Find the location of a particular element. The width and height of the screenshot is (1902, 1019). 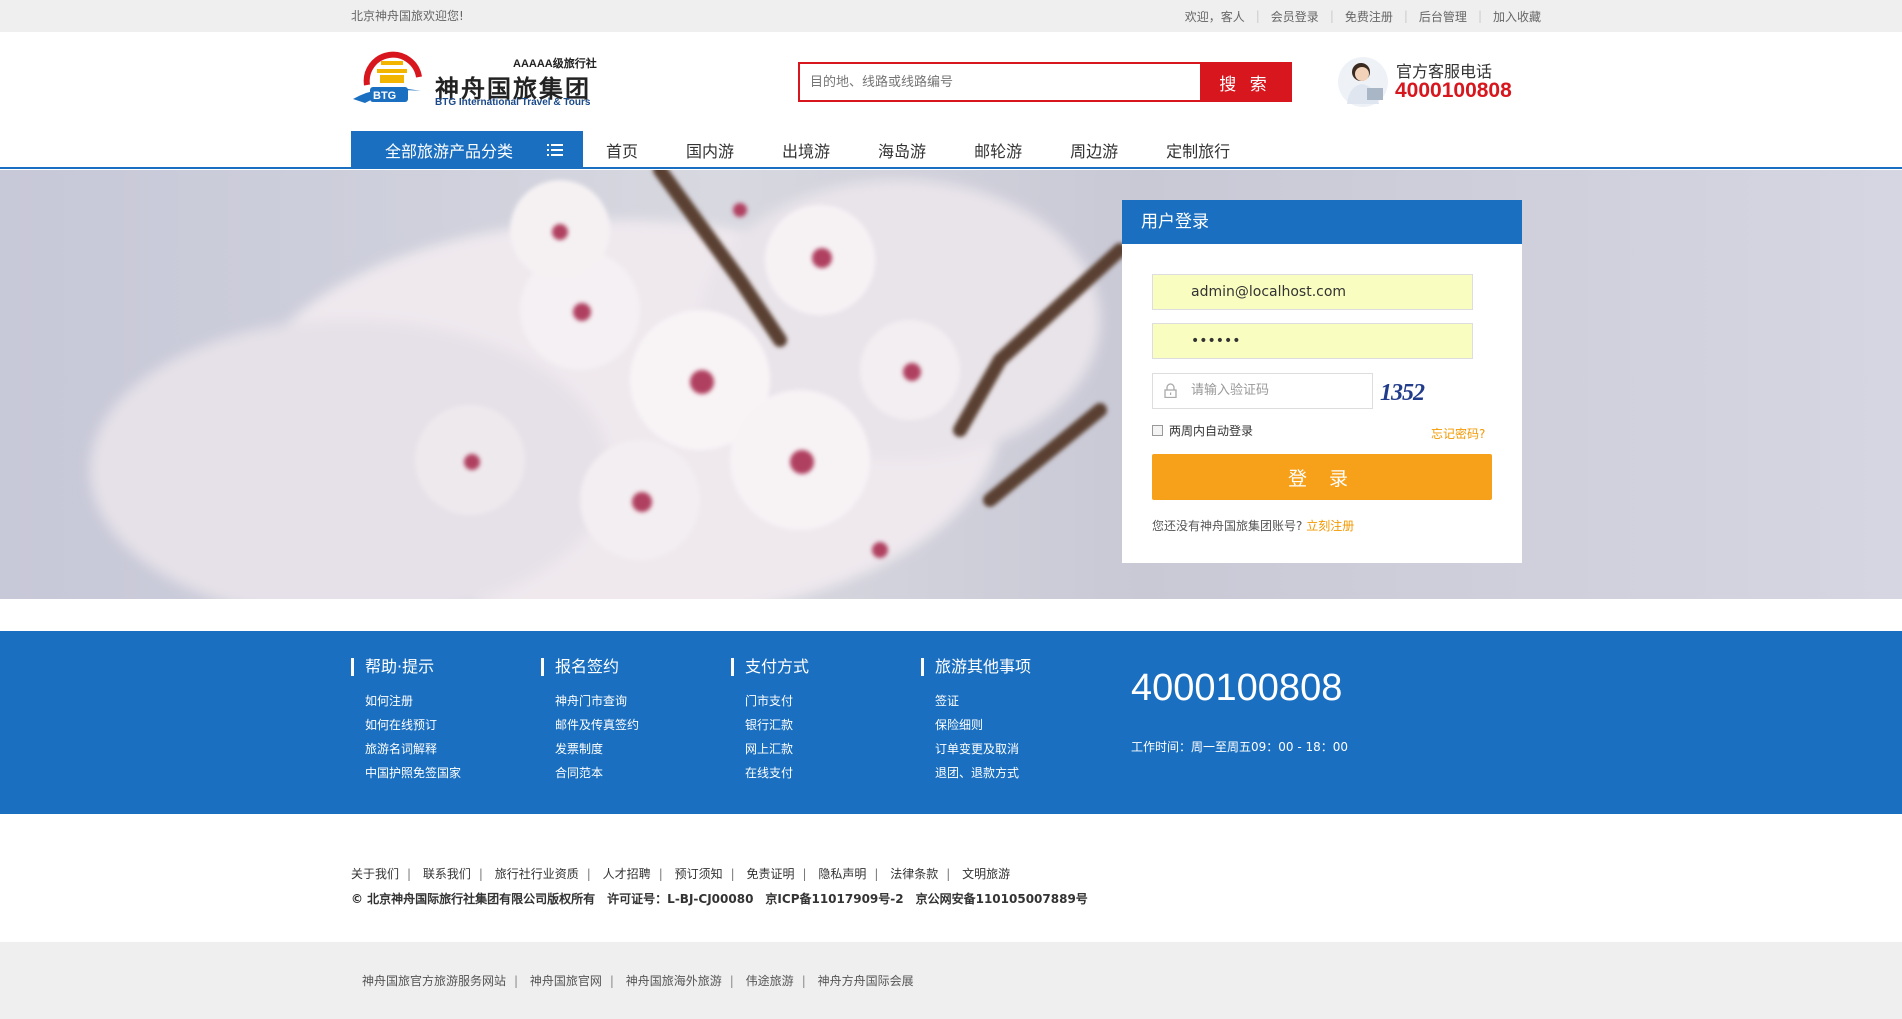

footer-link: 邮件及传真签约 is located at coordinates (597, 725).